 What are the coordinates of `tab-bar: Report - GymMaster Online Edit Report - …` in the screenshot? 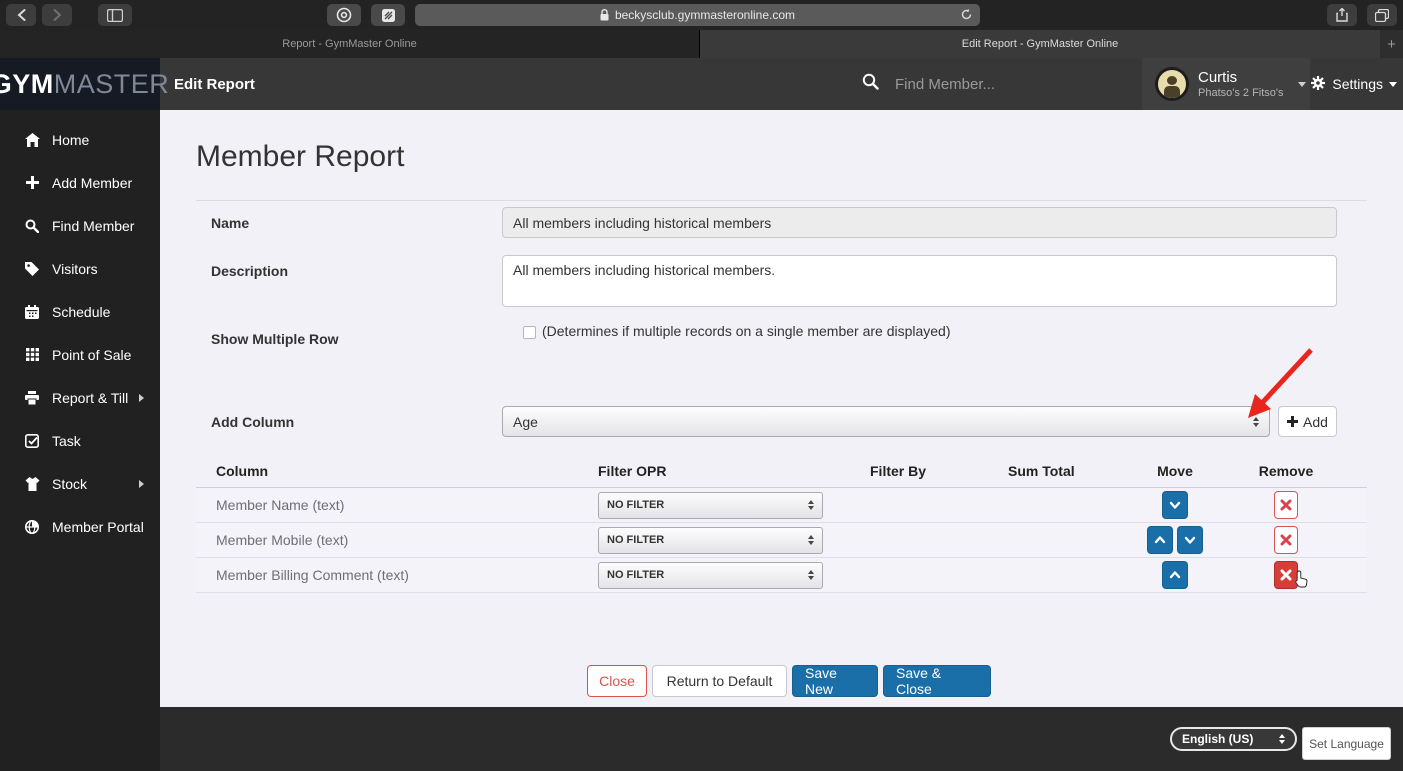 It's located at (701, 44).